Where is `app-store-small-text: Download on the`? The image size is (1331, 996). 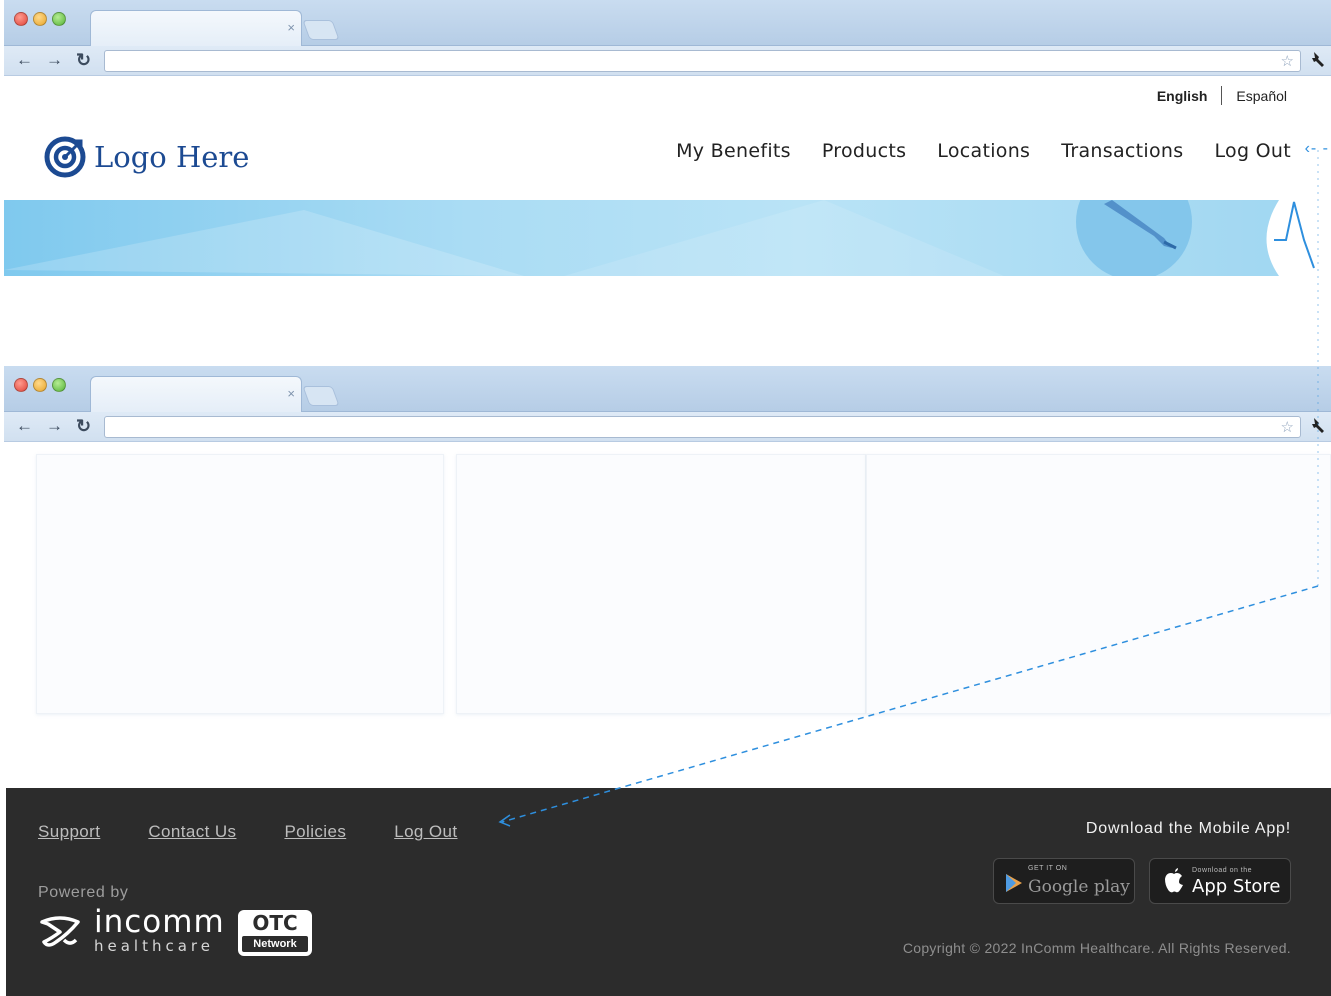 app-store-small-text: Download on the is located at coordinates (1222, 870).